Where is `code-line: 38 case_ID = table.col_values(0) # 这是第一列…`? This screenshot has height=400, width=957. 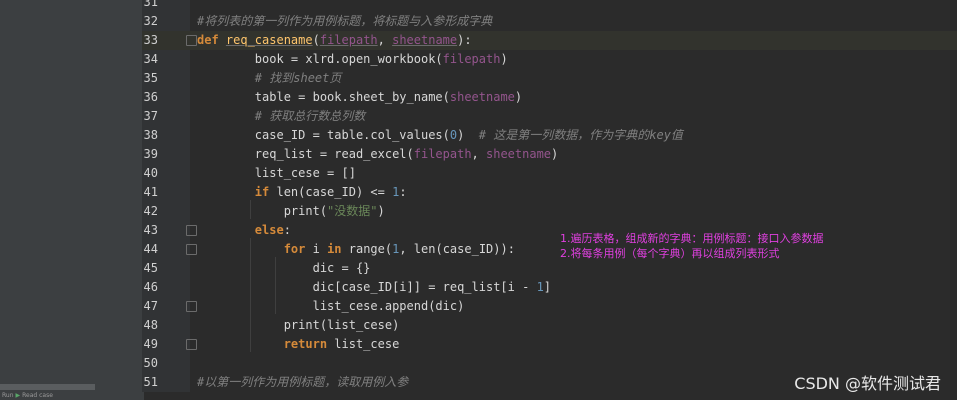
code-line: 38 case_ID = table.col_values(0) # 这是第一列… is located at coordinates (549, 135).